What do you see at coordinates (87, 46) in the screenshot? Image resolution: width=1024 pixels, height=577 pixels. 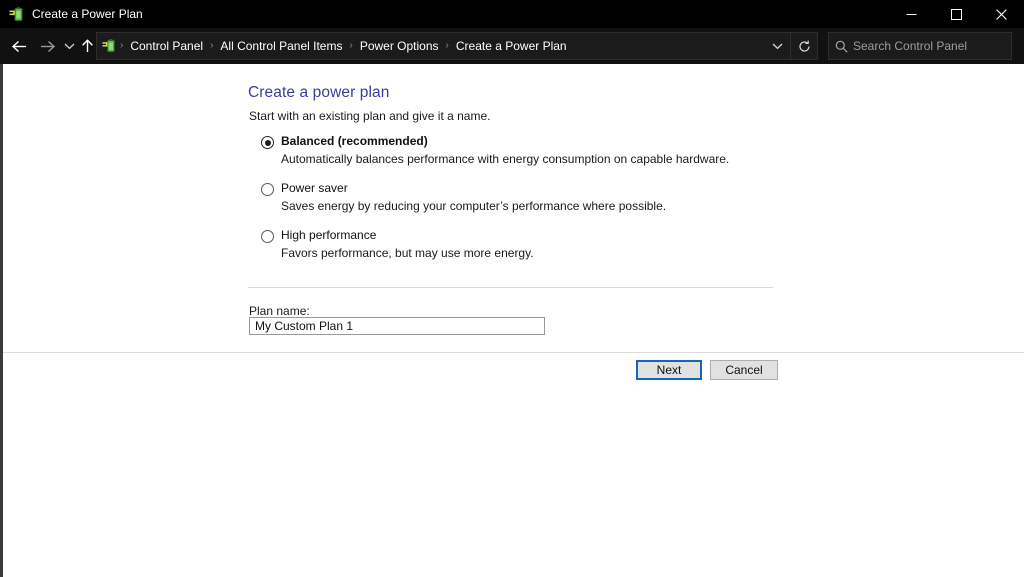 I see `up-arrow-icon` at bounding box center [87, 46].